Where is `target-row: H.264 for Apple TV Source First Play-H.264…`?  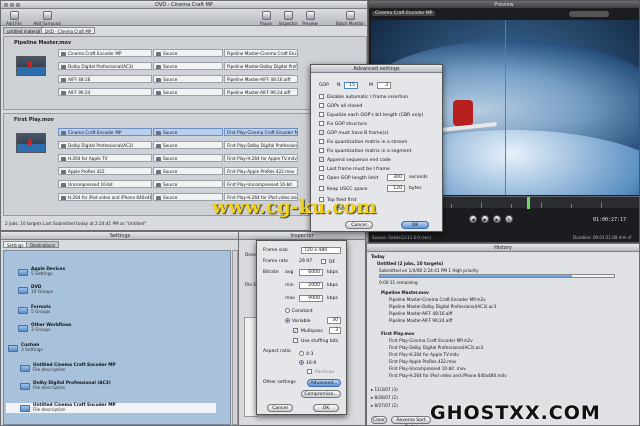 target-row: H.264 for Apple TV Source First Play-H.264… is located at coordinates (178, 158).